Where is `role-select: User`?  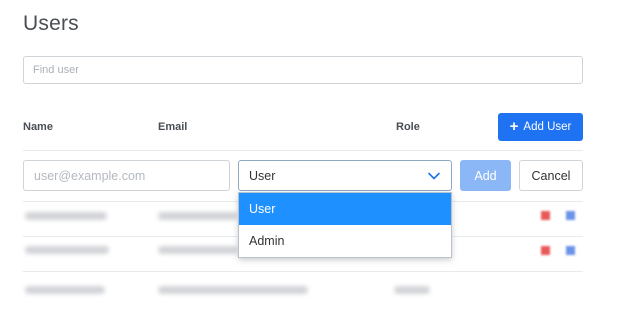 role-select: User is located at coordinates (345, 175).